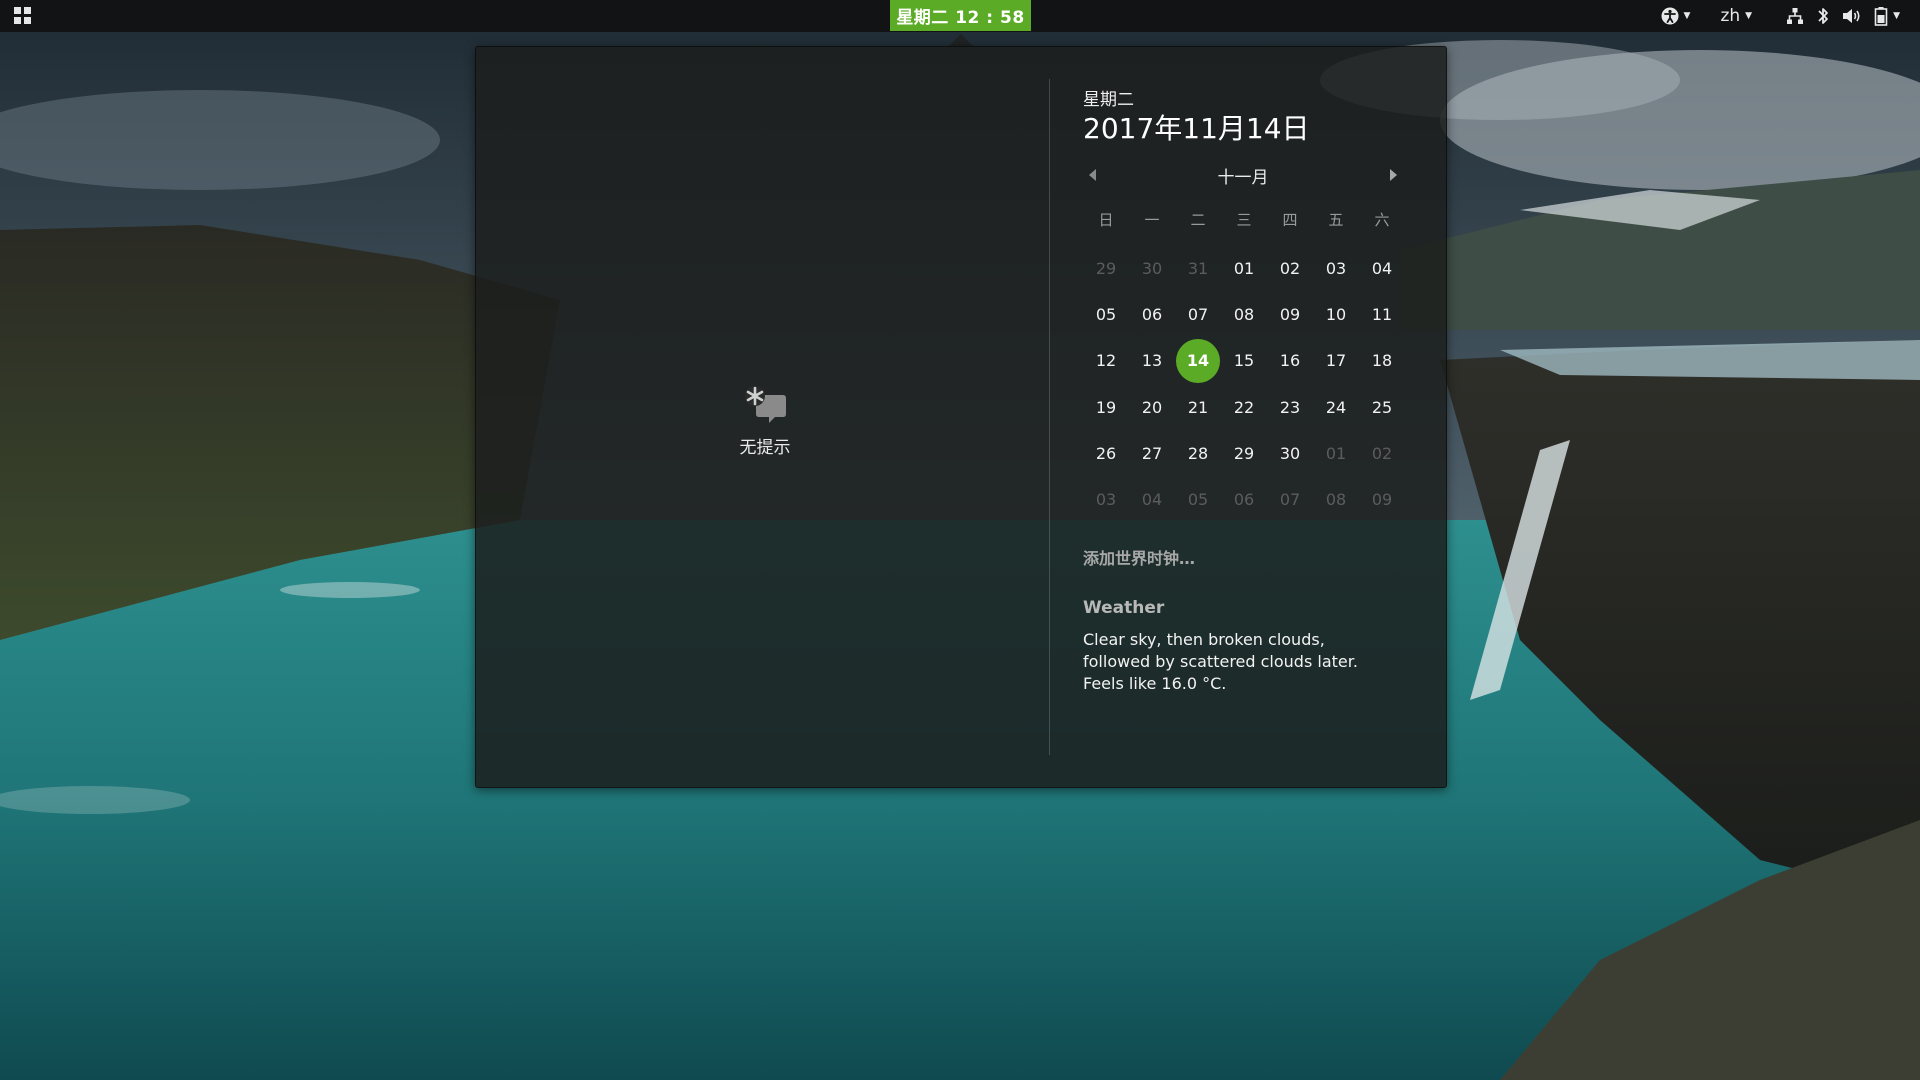  I want to click on day-number: 03, so click(1336, 268).